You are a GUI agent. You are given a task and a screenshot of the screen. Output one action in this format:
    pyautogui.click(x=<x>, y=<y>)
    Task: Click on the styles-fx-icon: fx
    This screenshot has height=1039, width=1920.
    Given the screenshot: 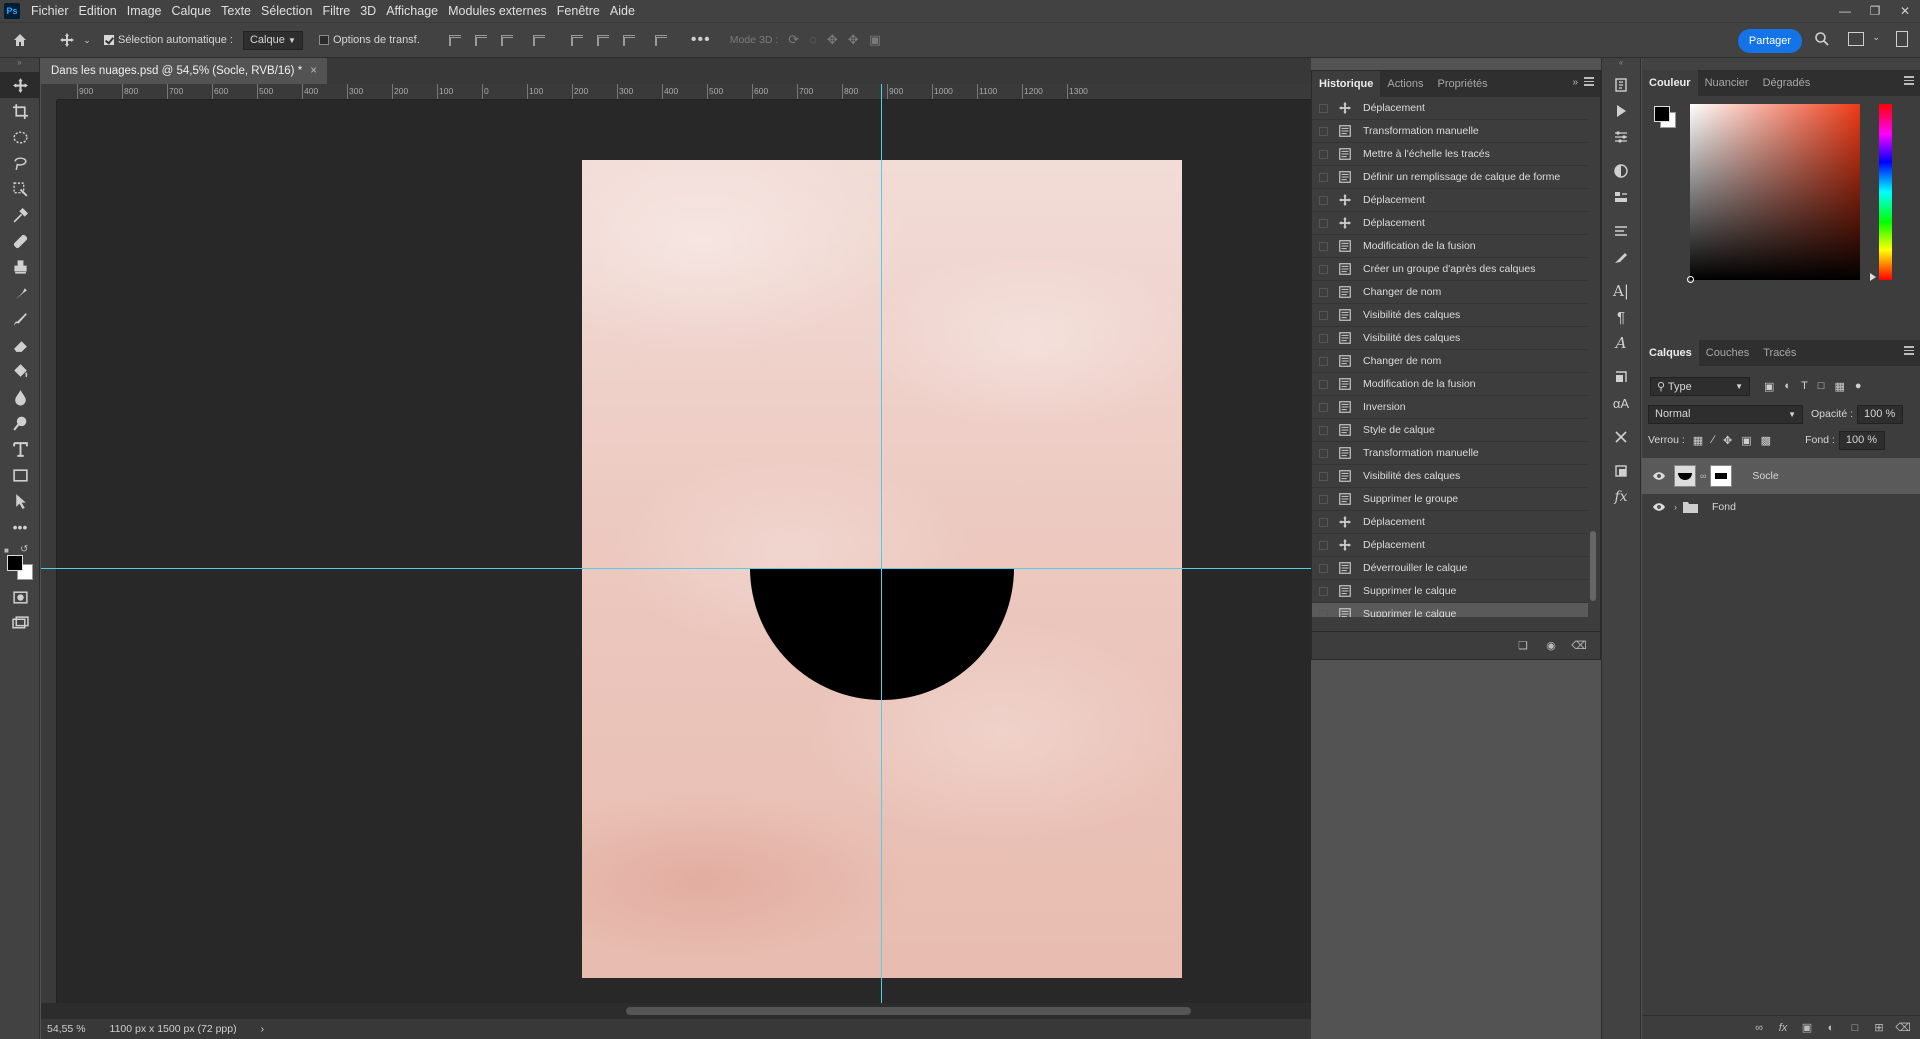 What is the action you would take?
    pyautogui.click(x=1621, y=497)
    